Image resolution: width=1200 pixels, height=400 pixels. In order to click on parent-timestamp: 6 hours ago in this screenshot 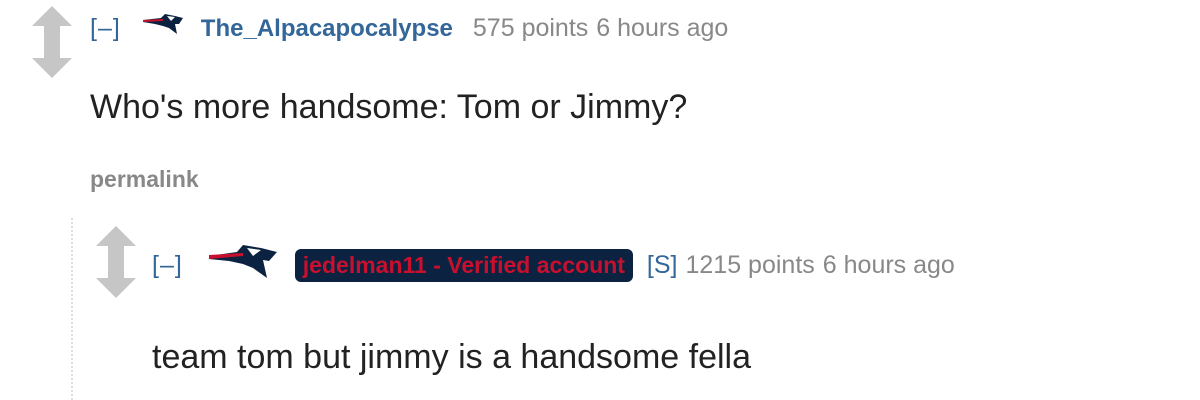, I will do `click(662, 28)`.